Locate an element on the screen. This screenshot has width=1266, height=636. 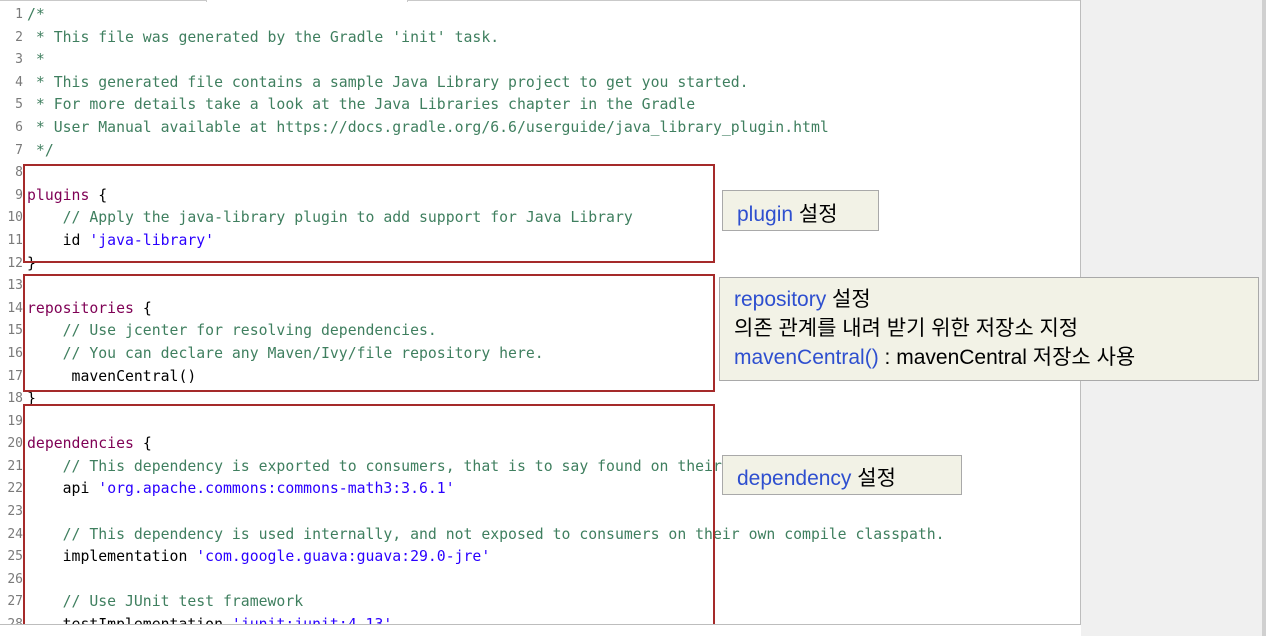
repository-note-suffix: 설정 is located at coordinates (848, 299).